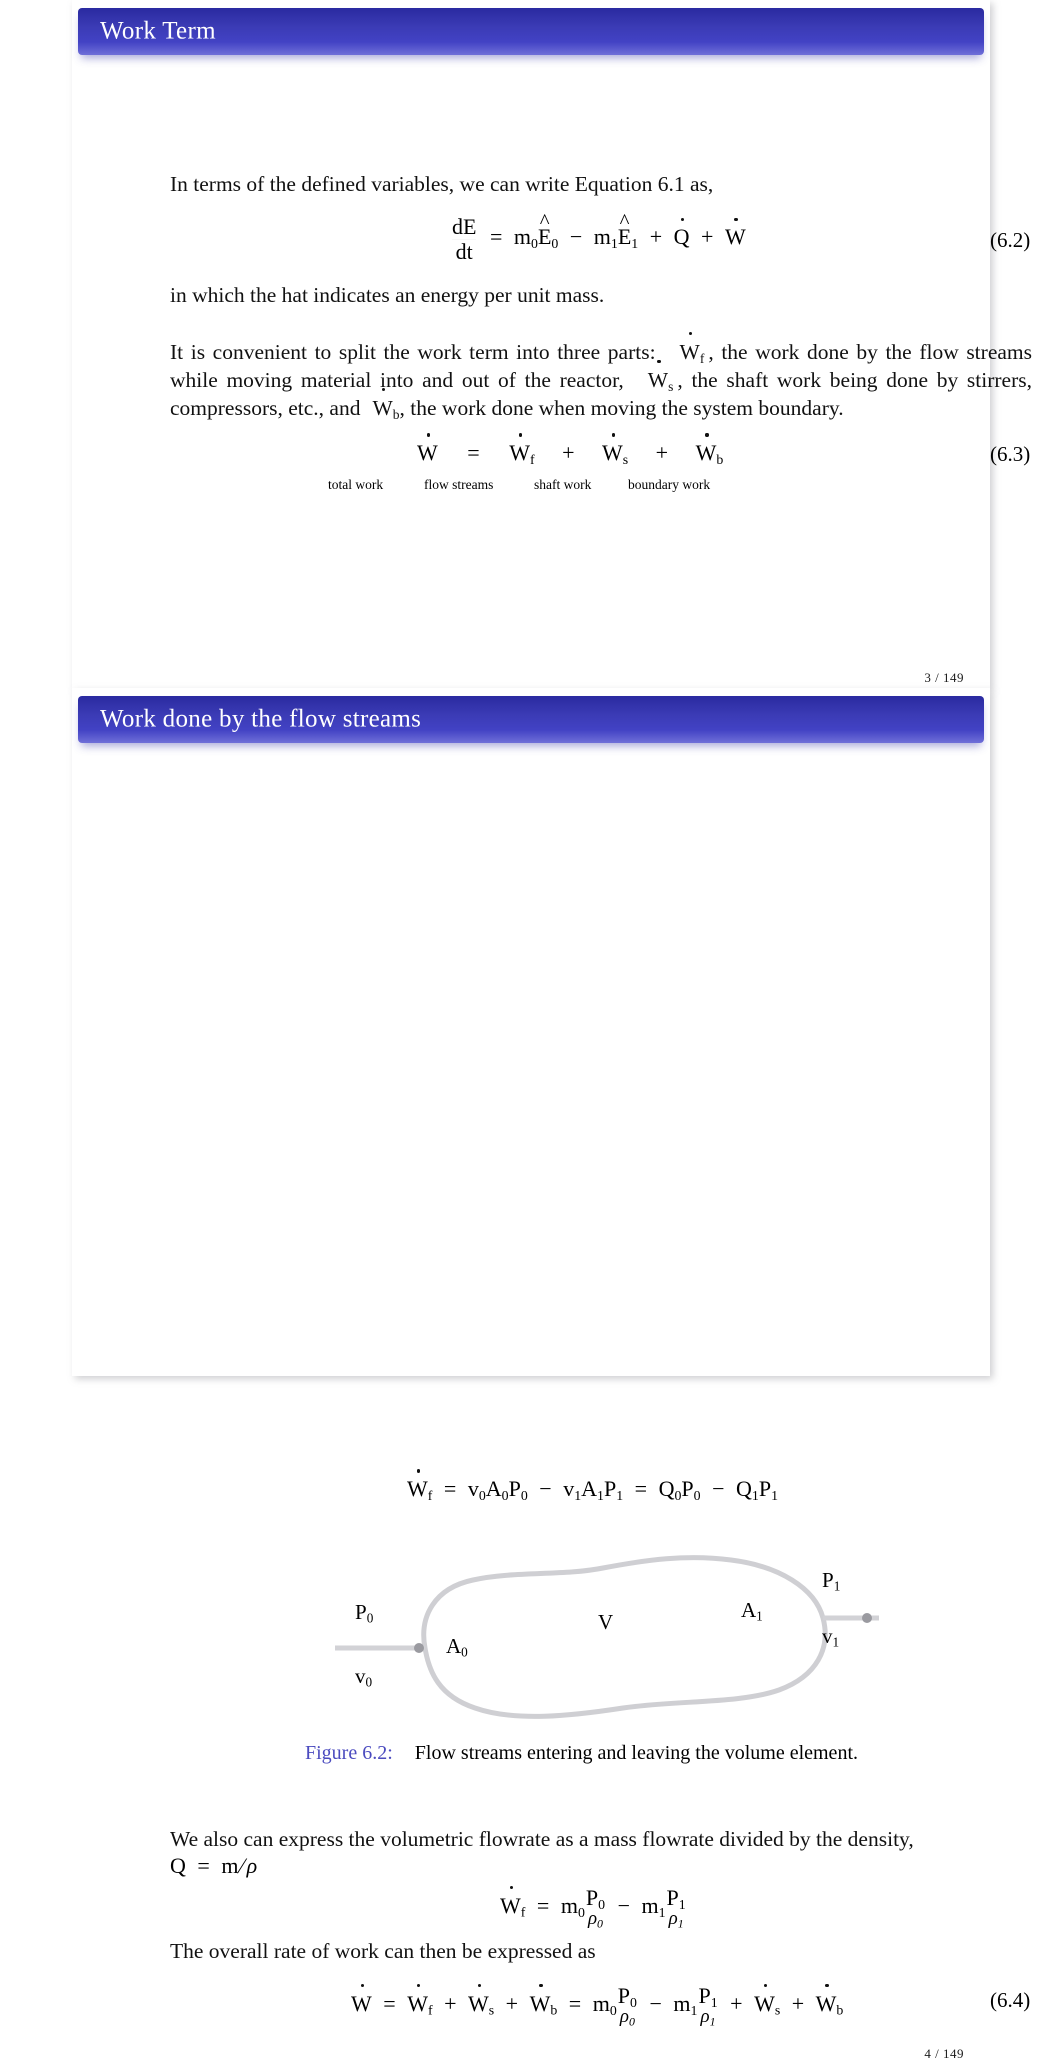  Describe the element at coordinates (570, 450) in the screenshot. I see `equation-6-3: W = Wf + Ws + Wb` at that location.